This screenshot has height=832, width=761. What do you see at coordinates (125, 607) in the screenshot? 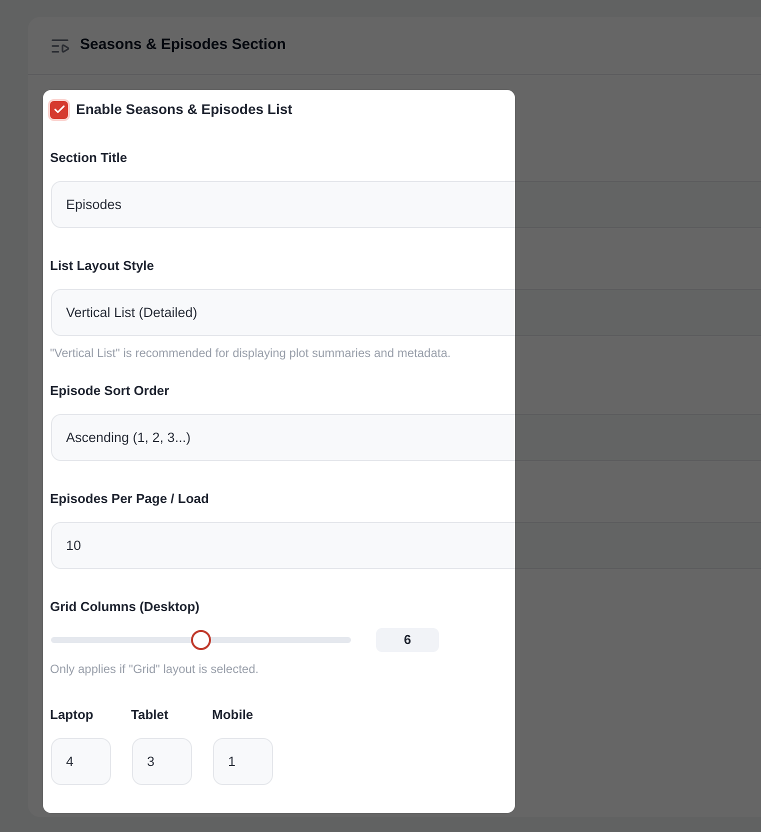
I see `field-label: Grid Columns (Desktop)` at bounding box center [125, 607].